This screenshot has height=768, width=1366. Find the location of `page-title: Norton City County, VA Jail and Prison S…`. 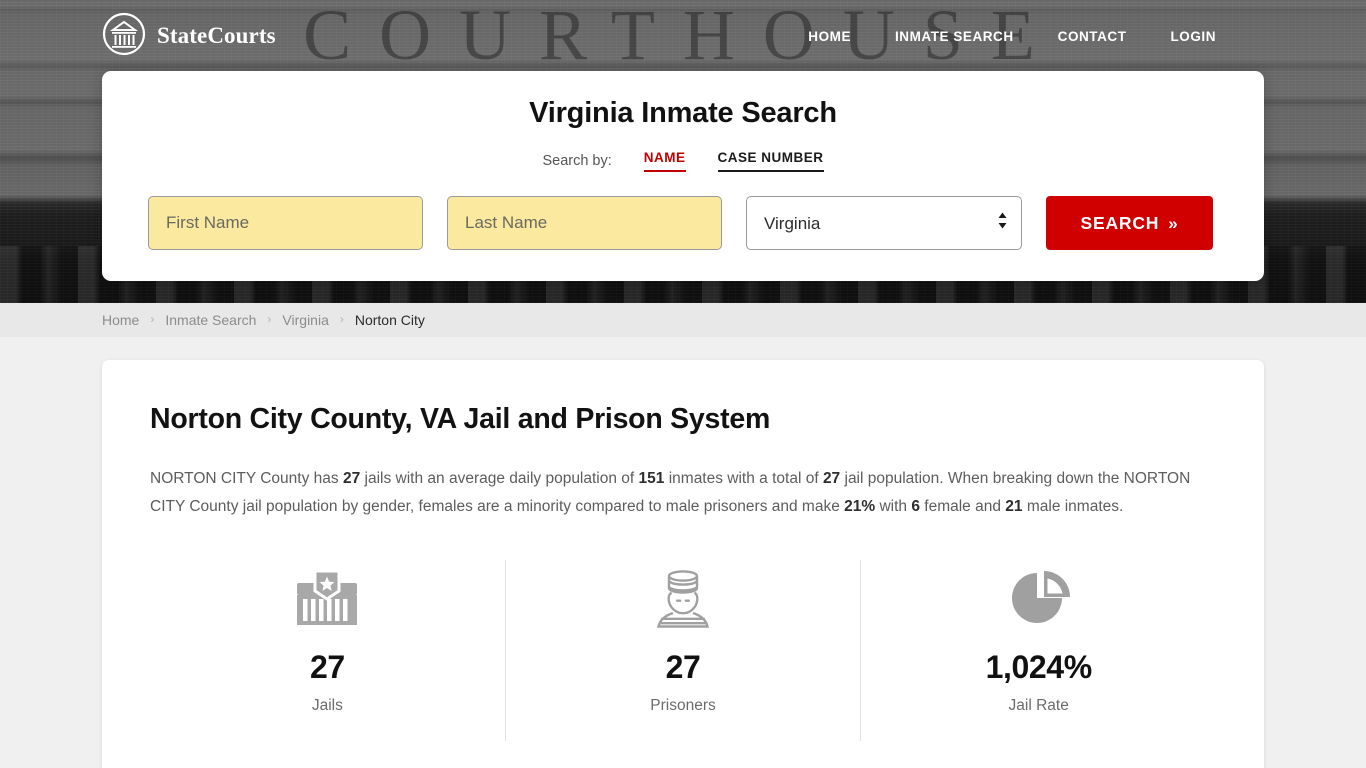

page-title: Norton City County, VA Jail and Prison S… is located at coordinates (460, 419).